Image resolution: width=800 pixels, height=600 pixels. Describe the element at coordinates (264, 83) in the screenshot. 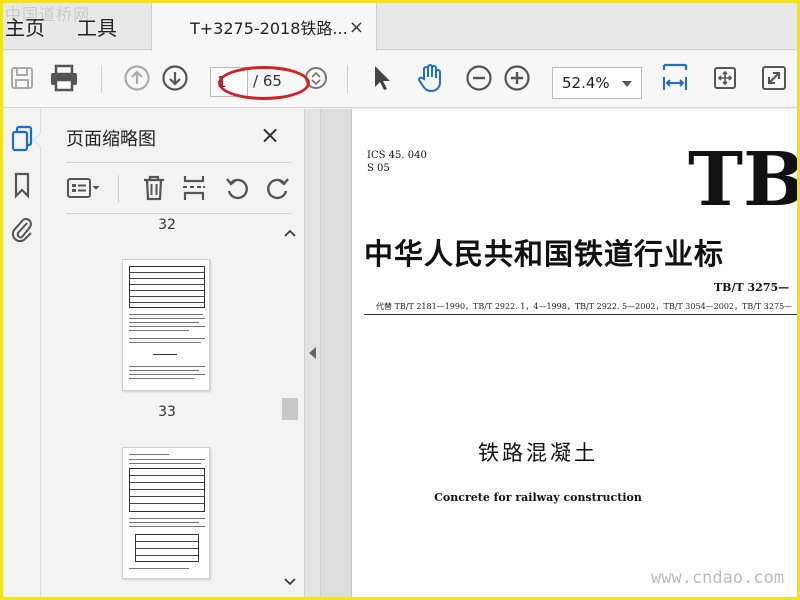

I see `annotation-circle` at that location.